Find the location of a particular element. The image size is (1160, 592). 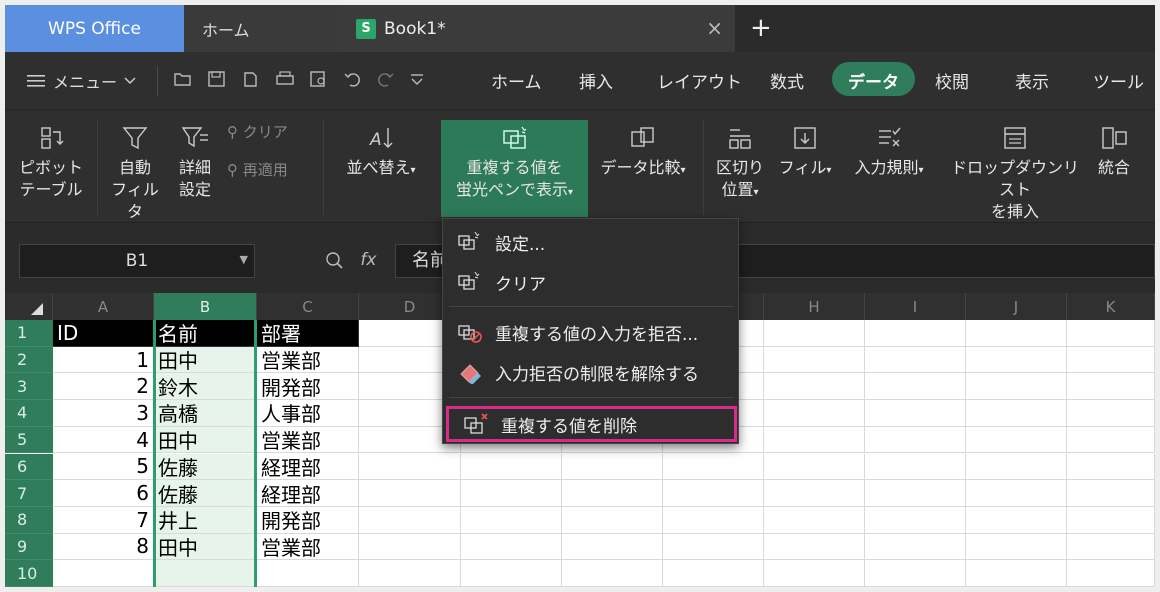

grid-cell: 7 is located at coordinates (103, 520).